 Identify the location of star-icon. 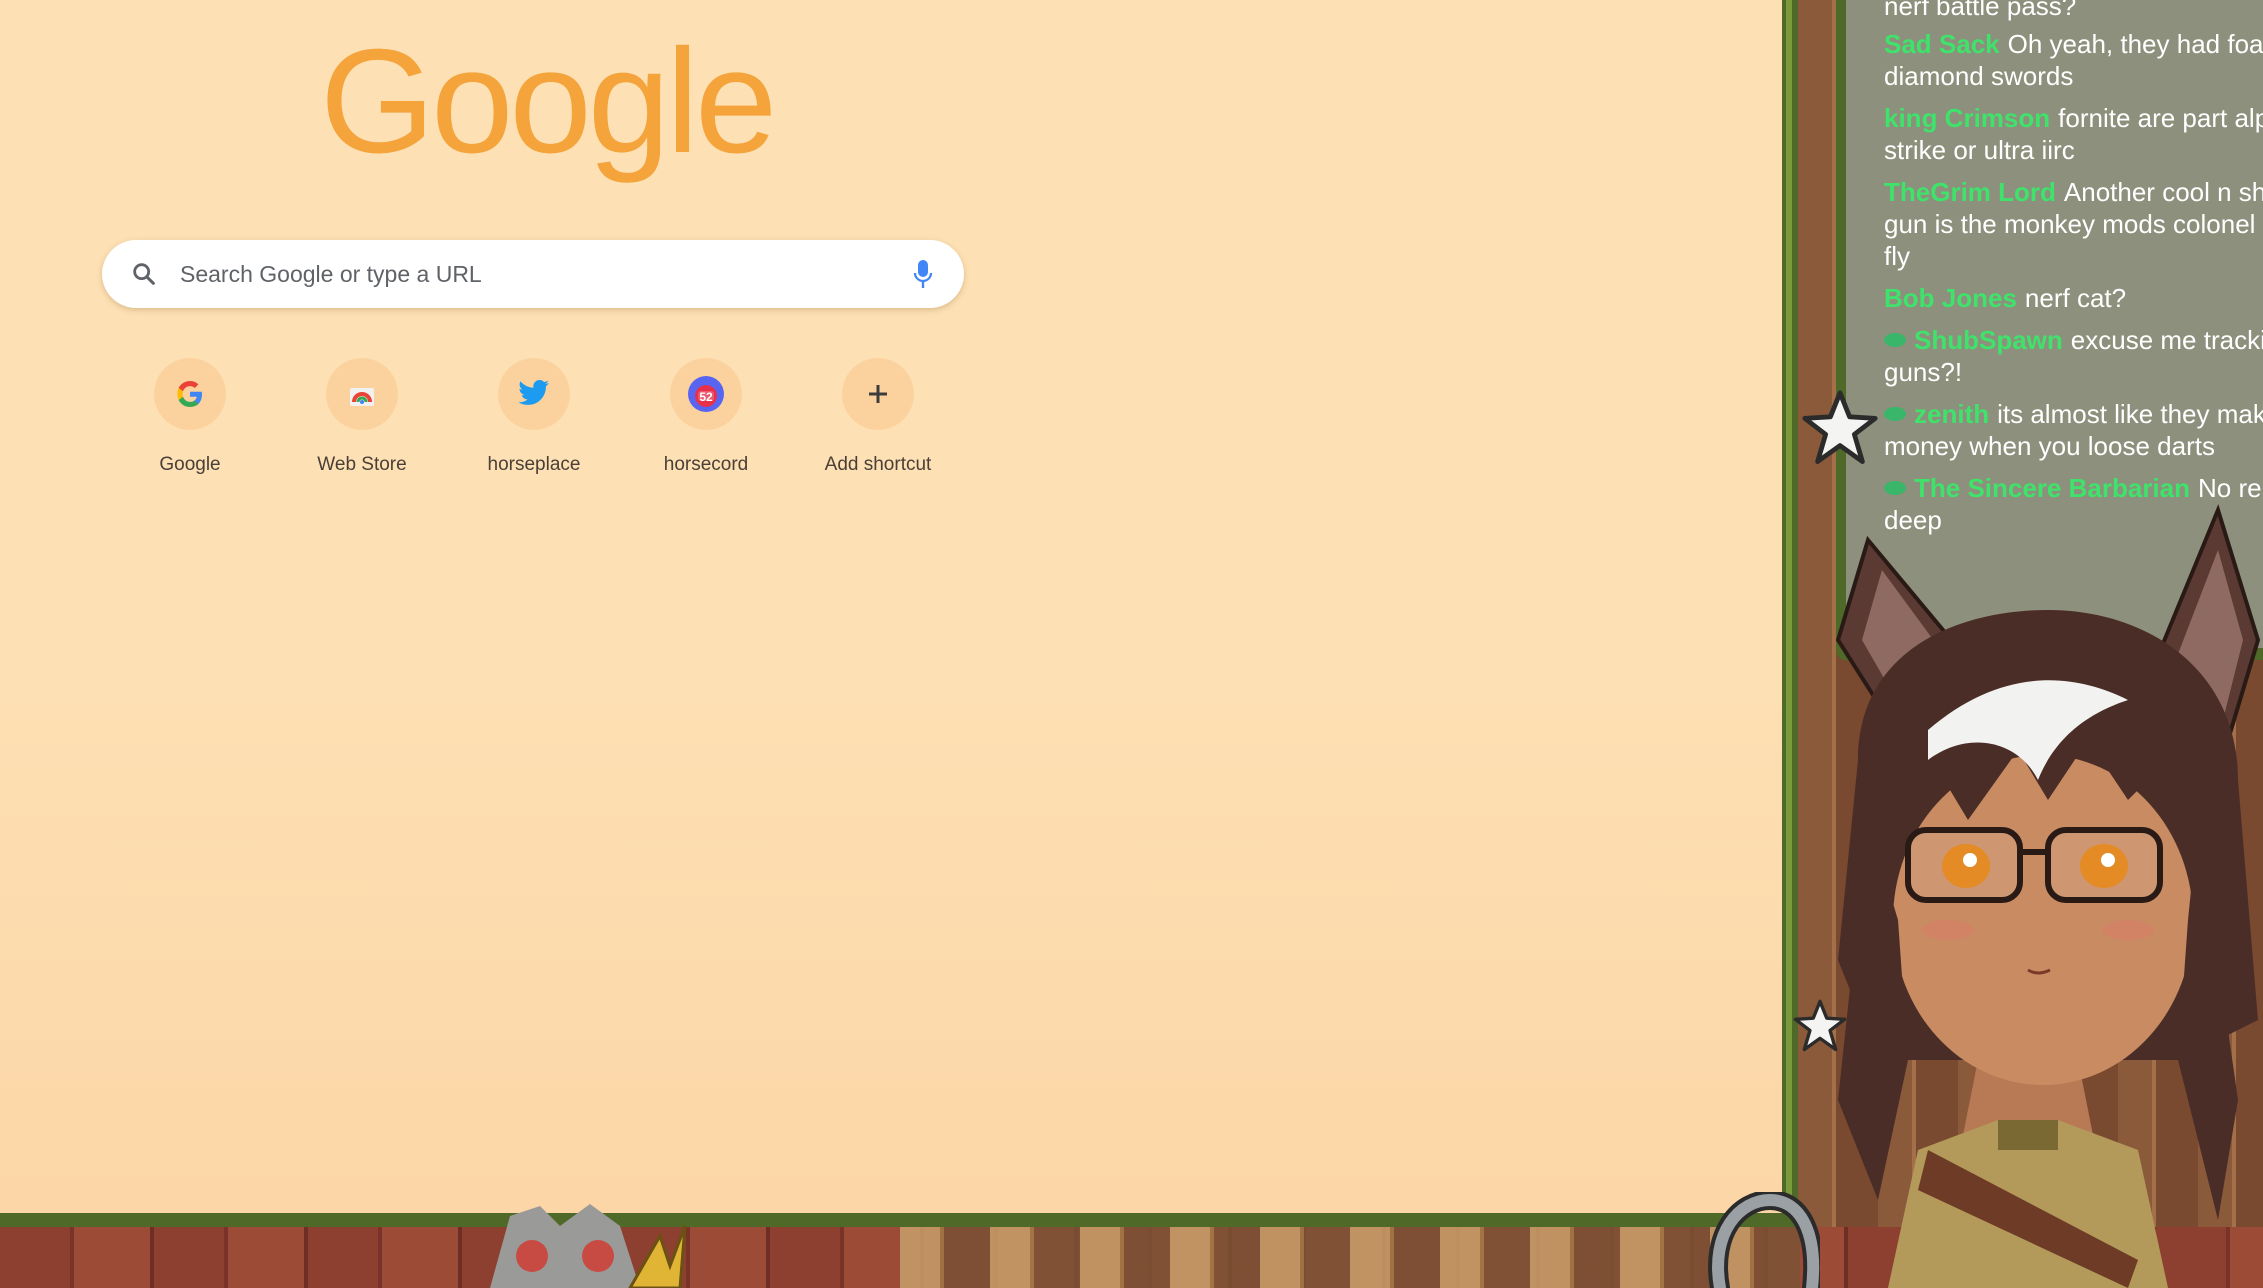
(1840, 427).